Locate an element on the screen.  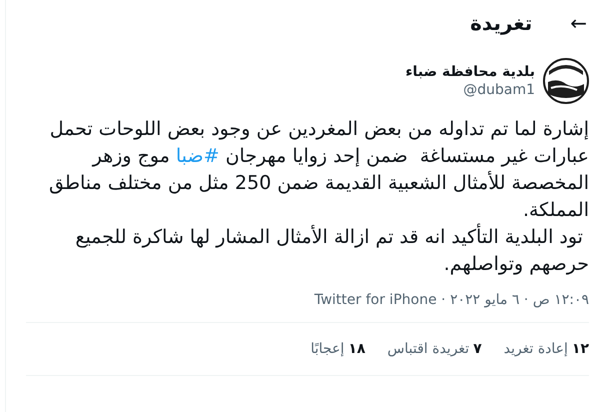
account-name: بلدية محافظة ضباء is located at coordinates (470, 72).